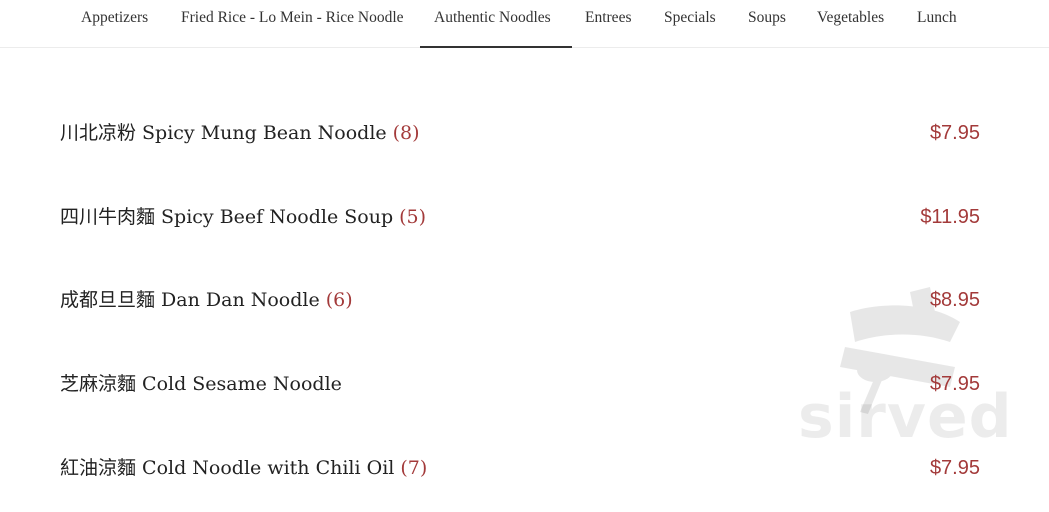 This screenshot has width=1049, height=512. Describe the element at coordinates (522, 473) in the screenshot. I see `menu-item: 紅油涼麵 Cold Noodle with Chili Oil (7) $7.95` at that location.